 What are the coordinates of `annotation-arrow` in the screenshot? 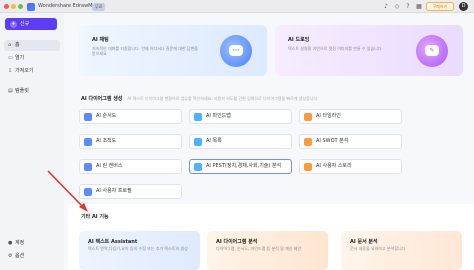 It's located at (67, 191).